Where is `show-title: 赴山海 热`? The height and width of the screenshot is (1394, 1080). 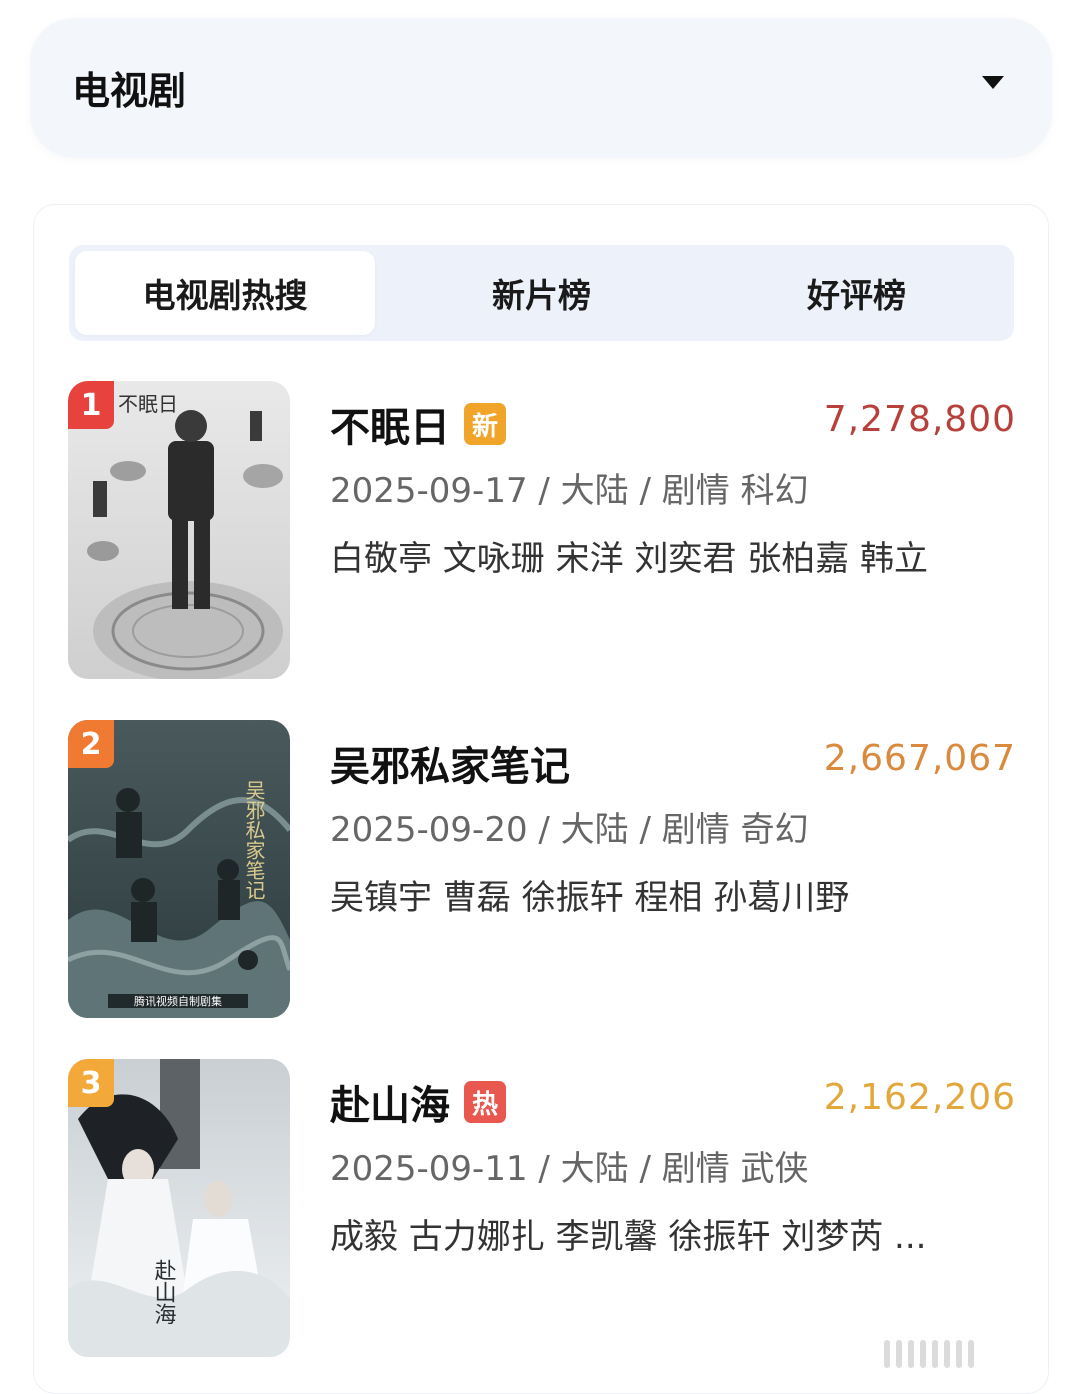
show-title: 赴山海 热 is located at coordinates (418, 1102).